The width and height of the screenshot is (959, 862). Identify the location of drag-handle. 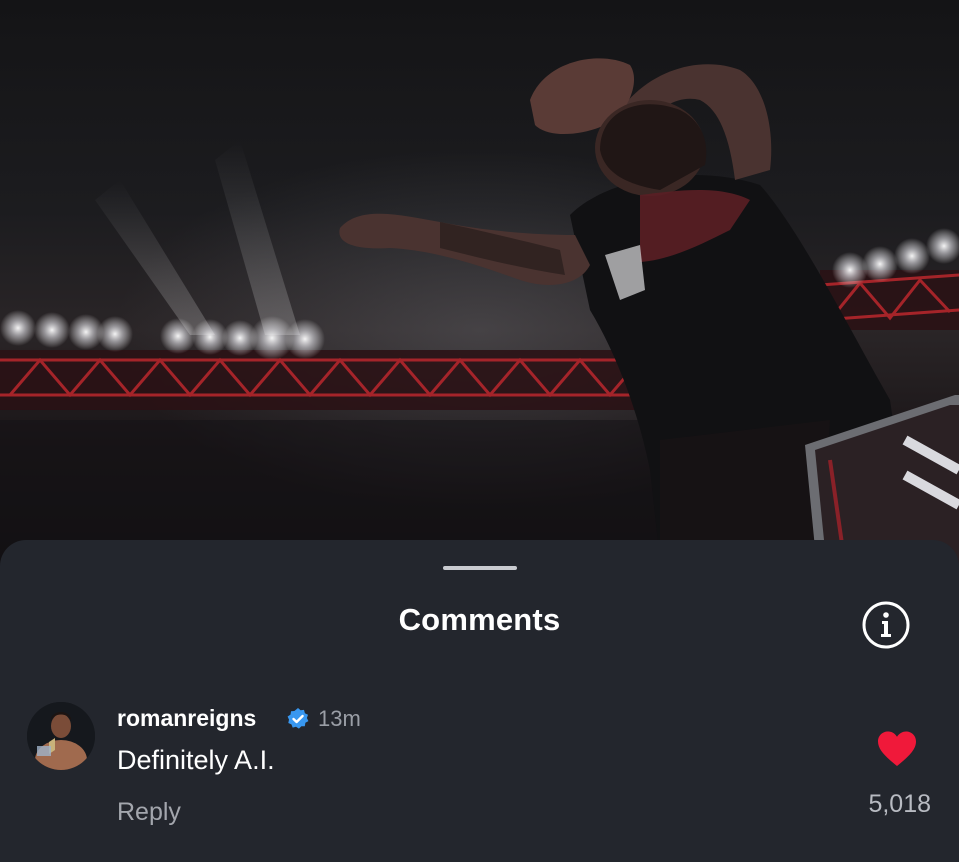
(480, 568).